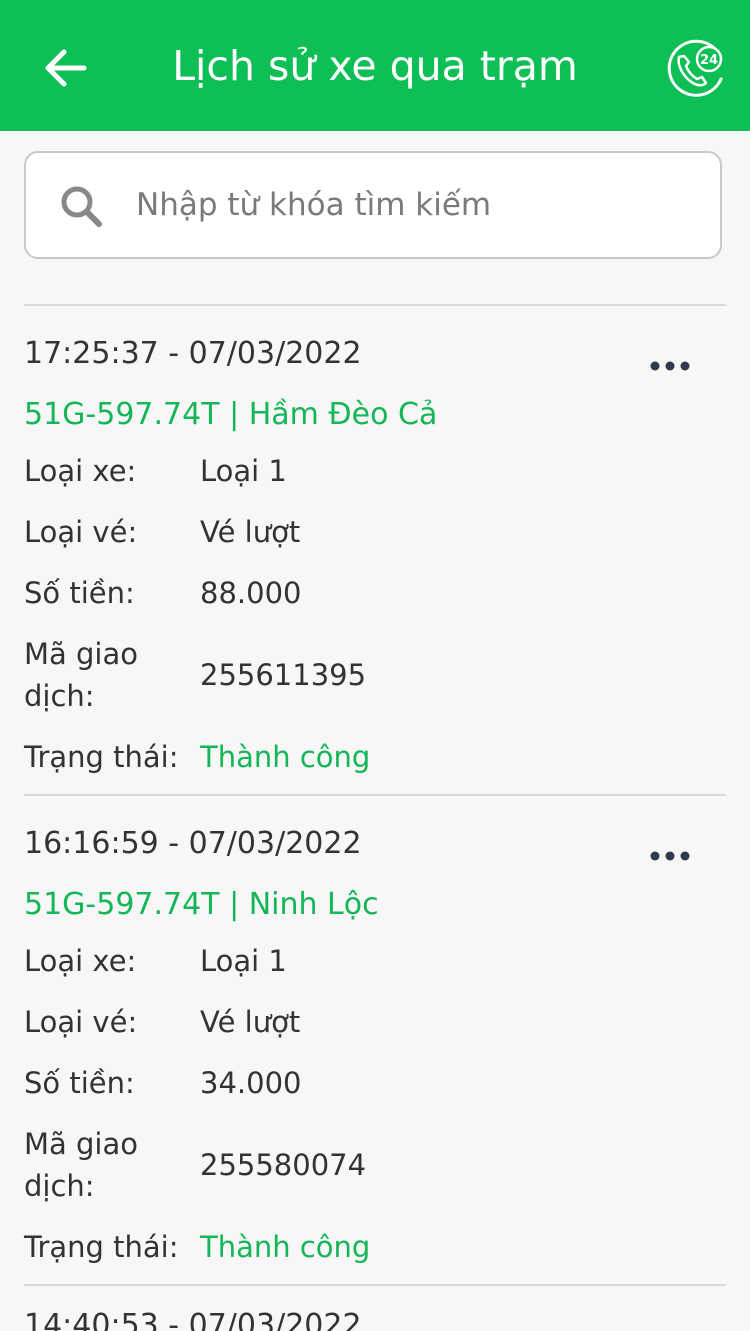  Describe the element at coordinates (374, 675) in the screenshot. I see `transaction-id-row: Mã giao dịch: 255611395` at that location.